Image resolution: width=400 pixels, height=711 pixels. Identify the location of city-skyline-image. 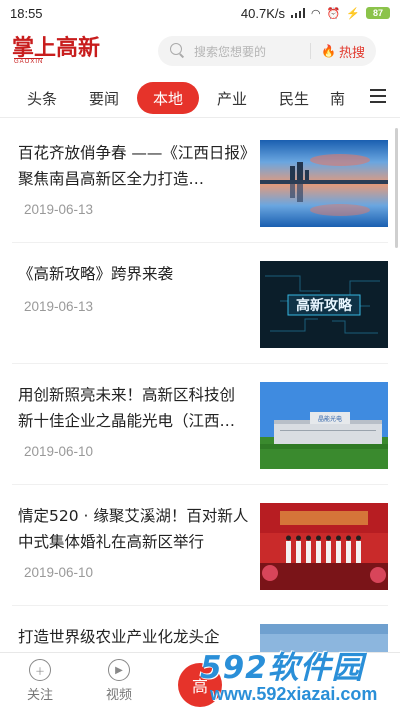
(324, 183).